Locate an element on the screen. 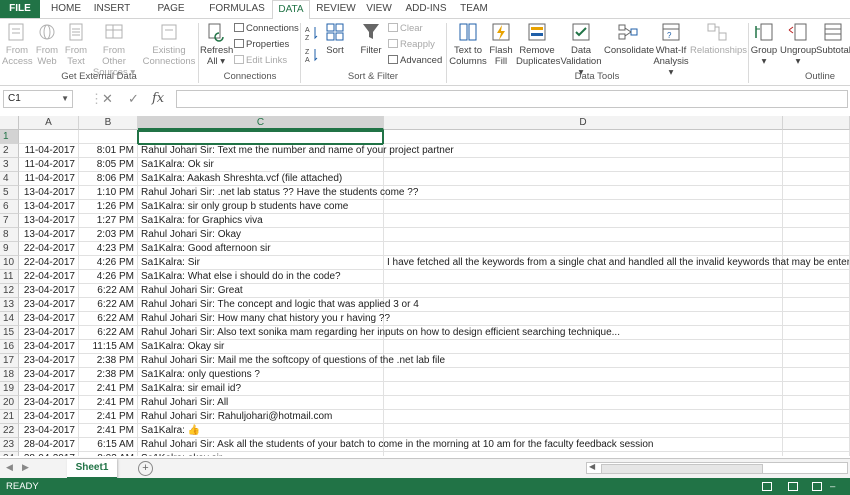 This screenshot has height=495, width=850. row-header: 15 is located at coordinates (9, 333).